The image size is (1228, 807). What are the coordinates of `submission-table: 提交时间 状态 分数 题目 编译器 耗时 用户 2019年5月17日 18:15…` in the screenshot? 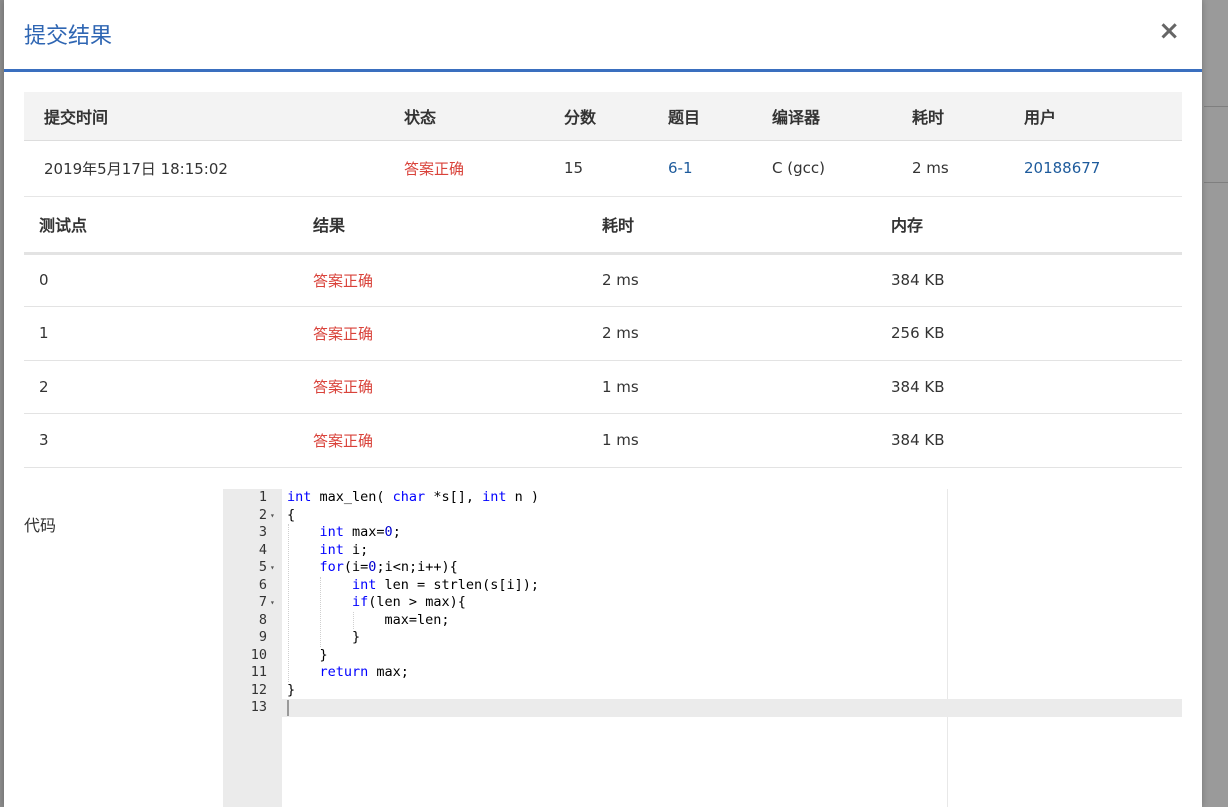 It's located at (603, 144).